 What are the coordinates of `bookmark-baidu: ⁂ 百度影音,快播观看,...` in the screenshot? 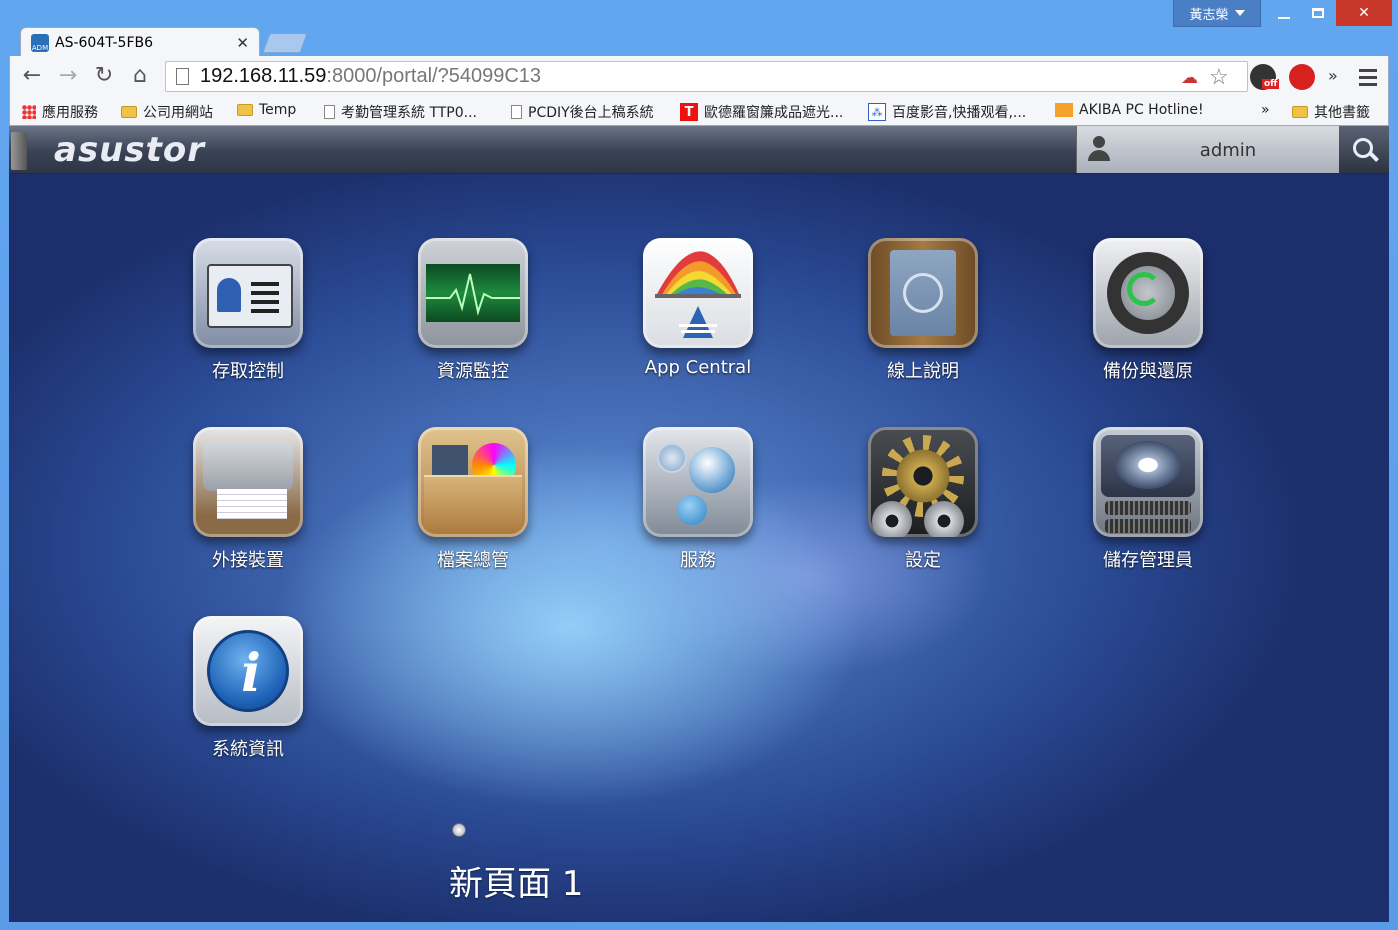 It's located at (947, 112).